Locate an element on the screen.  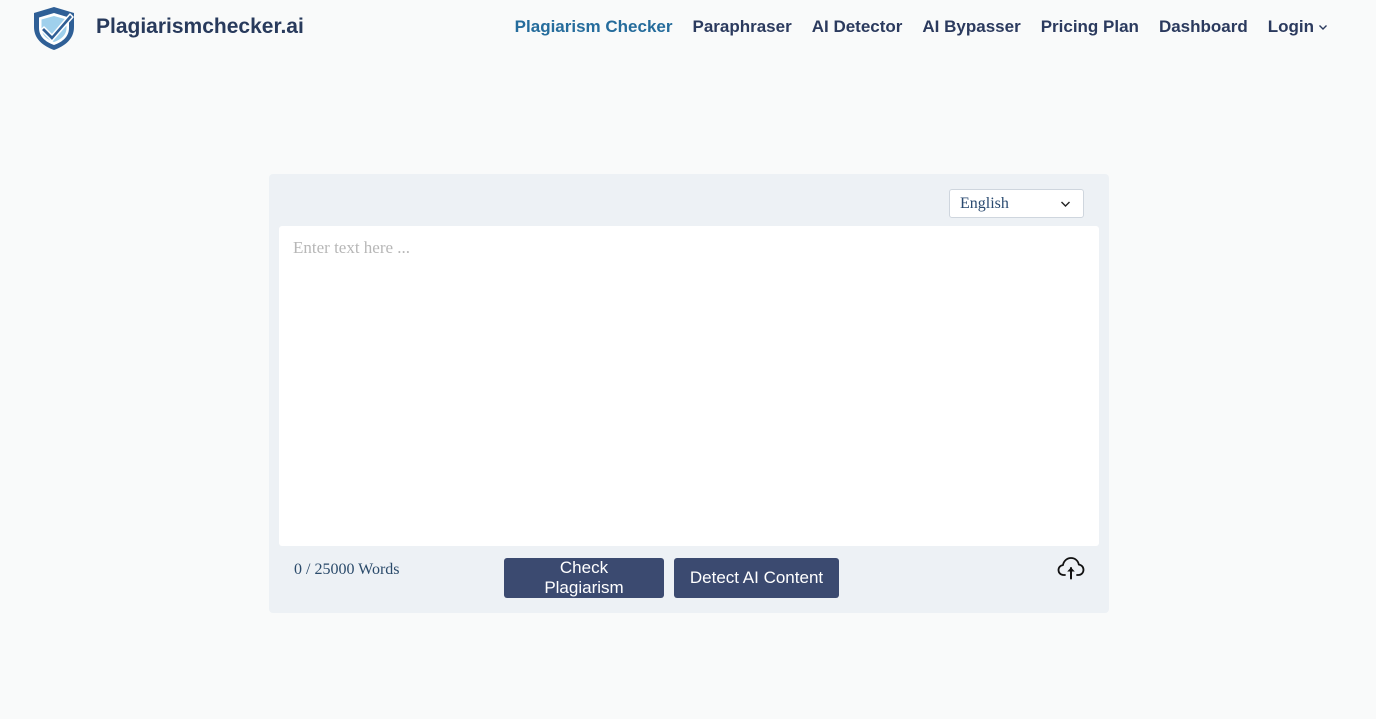
nav-label: Dashboard is located at coordinates (1203, 26).